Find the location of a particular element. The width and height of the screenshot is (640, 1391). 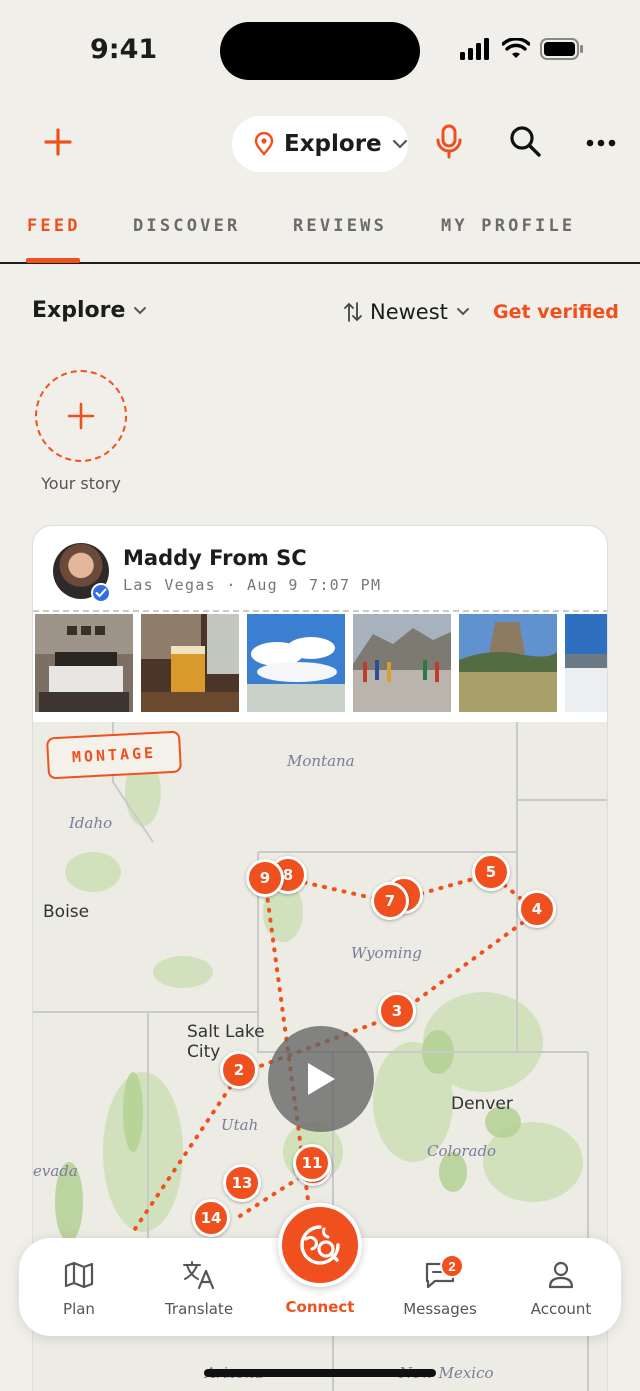

scope-filter: Explore is located at coordinates (89, 310).